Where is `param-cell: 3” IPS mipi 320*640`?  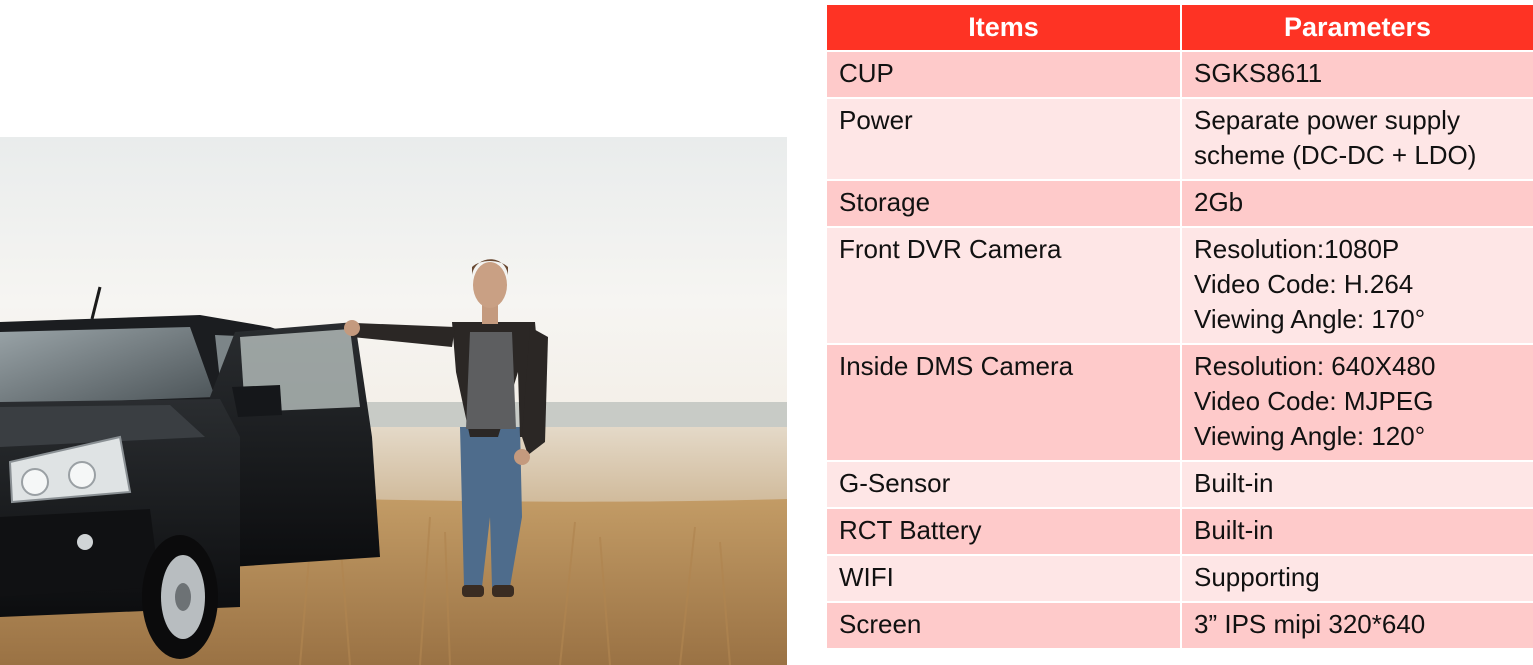
param-cell: 3” IPS mipi 320*640 is located at coordinates (1356, 626).